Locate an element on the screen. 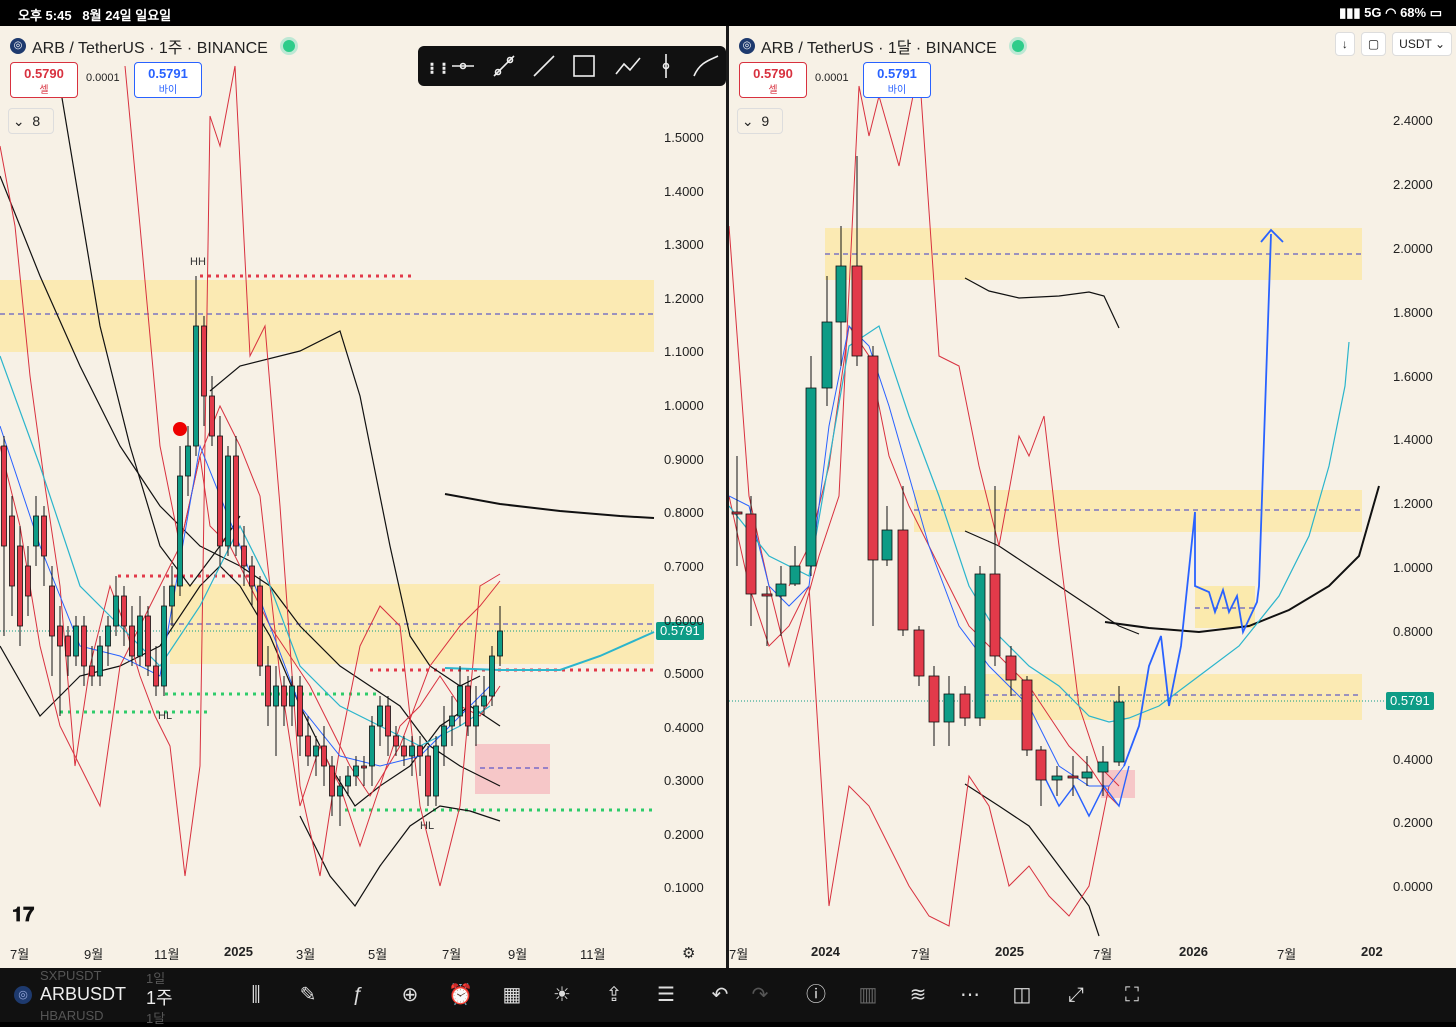 This screenshot has width=1456, height=1027. more-dots-icon: ⋯ is located at coordinates (970, 995).